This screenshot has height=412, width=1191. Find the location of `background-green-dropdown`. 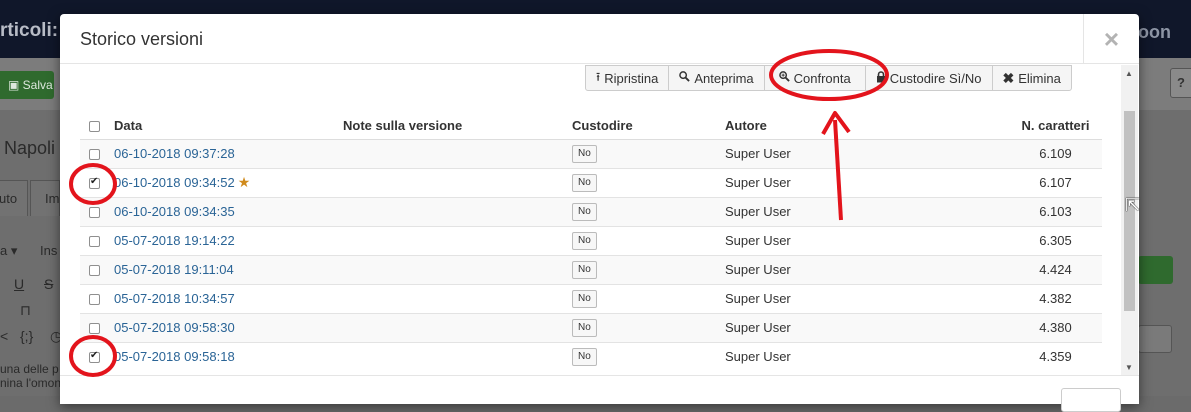

background-green-dropdown is located at coordinates (1155, 270).